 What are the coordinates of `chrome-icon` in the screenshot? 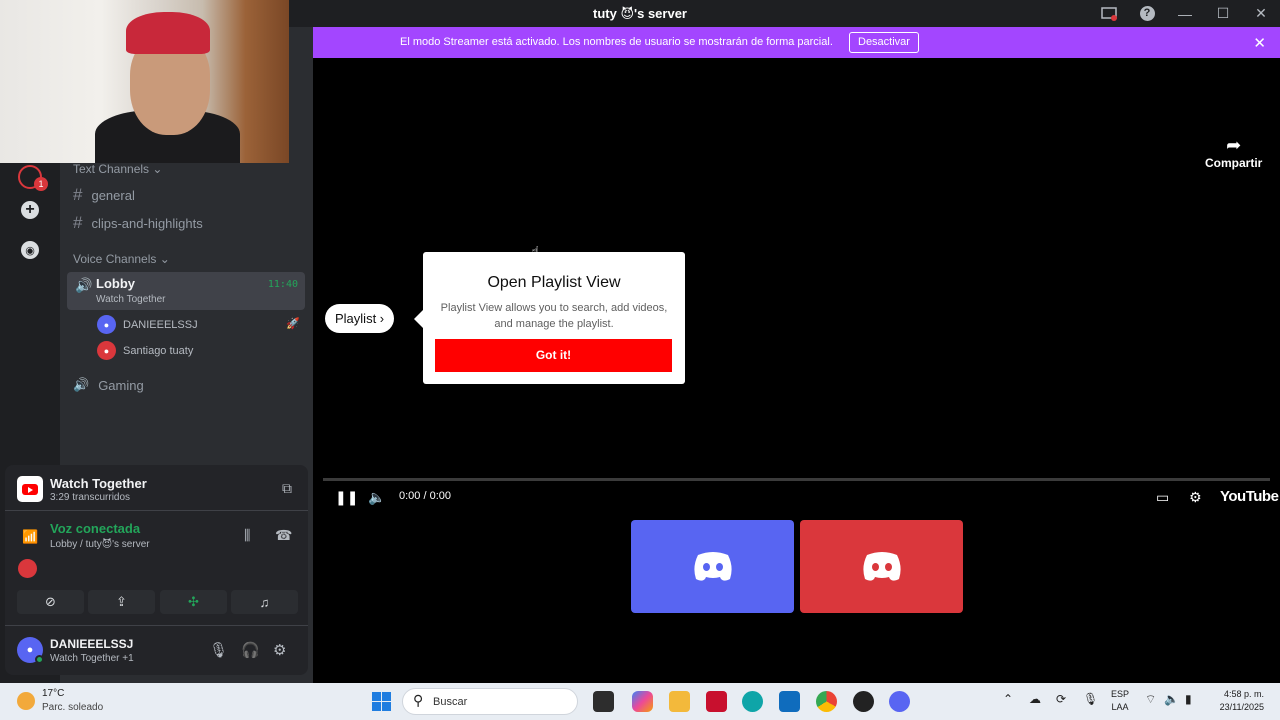 It's located at (826, 701).